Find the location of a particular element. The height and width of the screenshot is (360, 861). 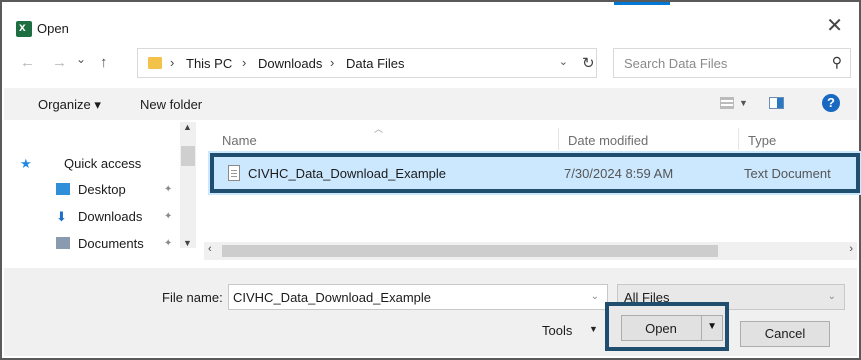

command-bar: Organize ▾ New folder ▼ ? is located at coordinates (430, 104).